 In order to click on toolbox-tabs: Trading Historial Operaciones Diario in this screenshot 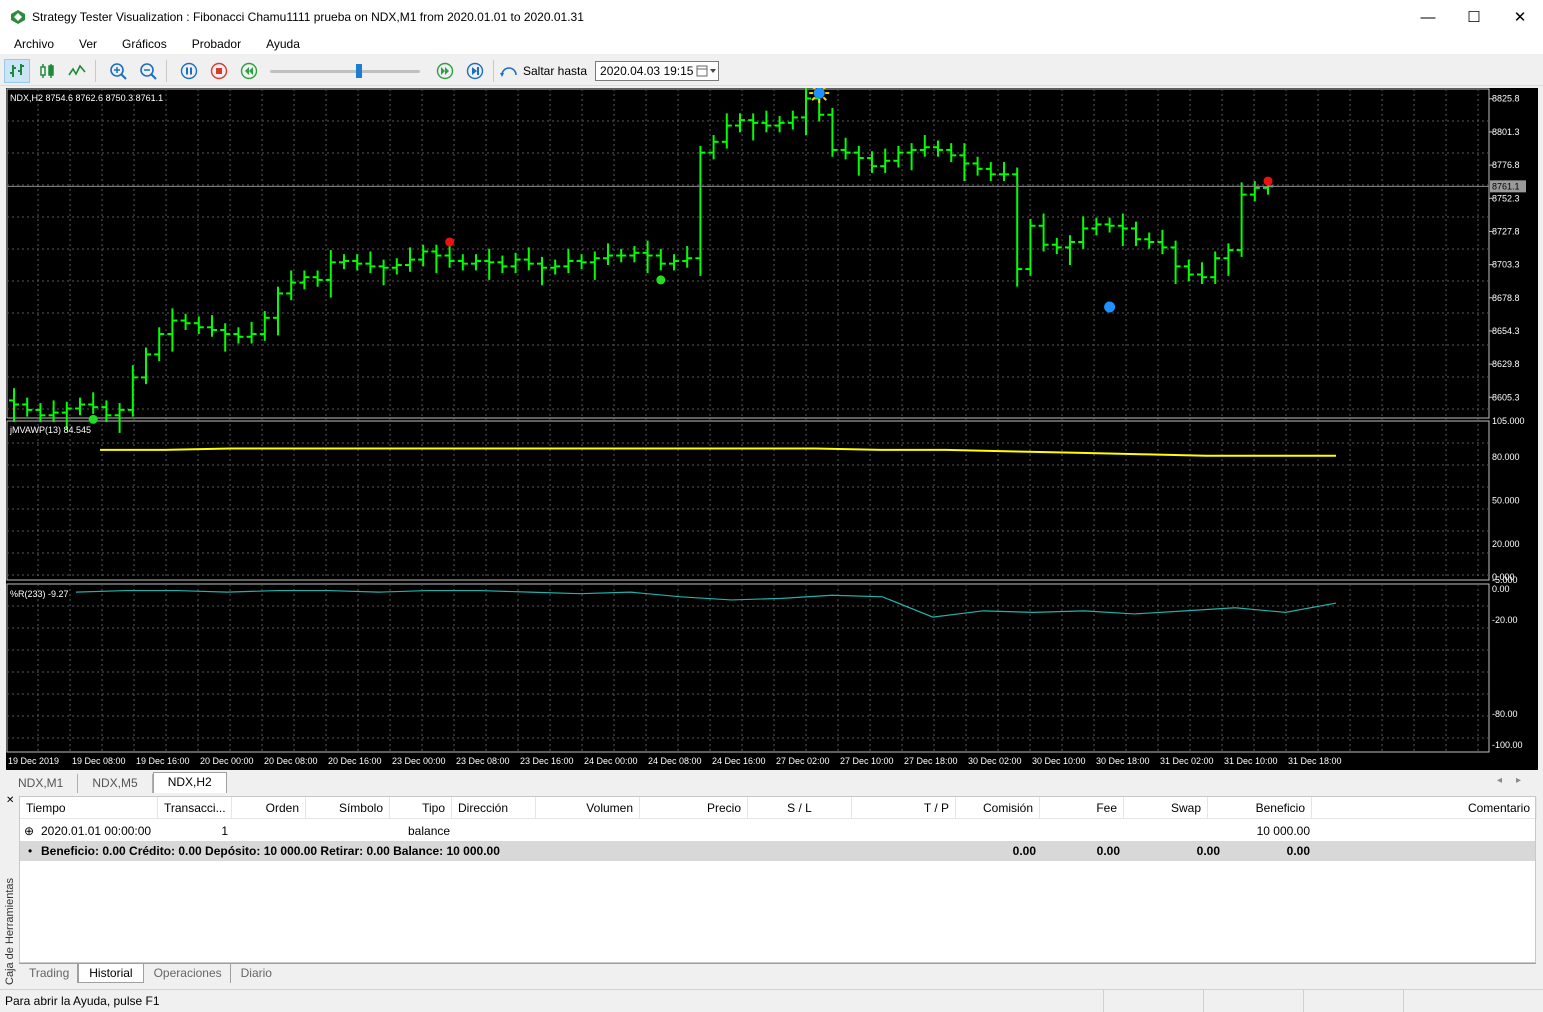, I will do `click(777, 973)`.